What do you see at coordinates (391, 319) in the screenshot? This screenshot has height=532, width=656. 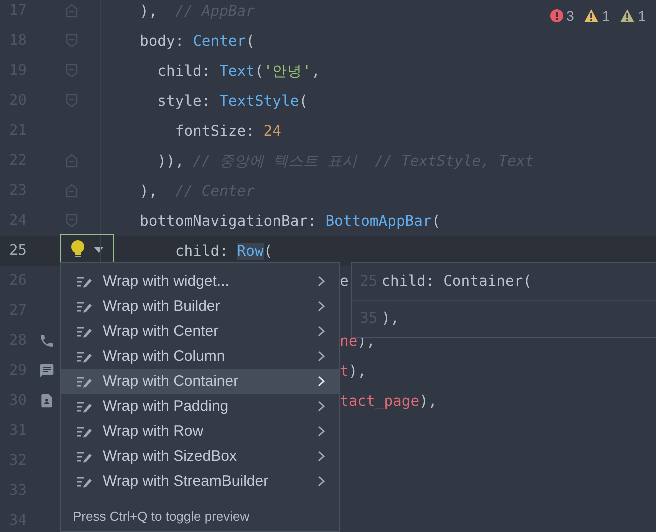 I see `code-line: ),` at bounding box center [391, 319].